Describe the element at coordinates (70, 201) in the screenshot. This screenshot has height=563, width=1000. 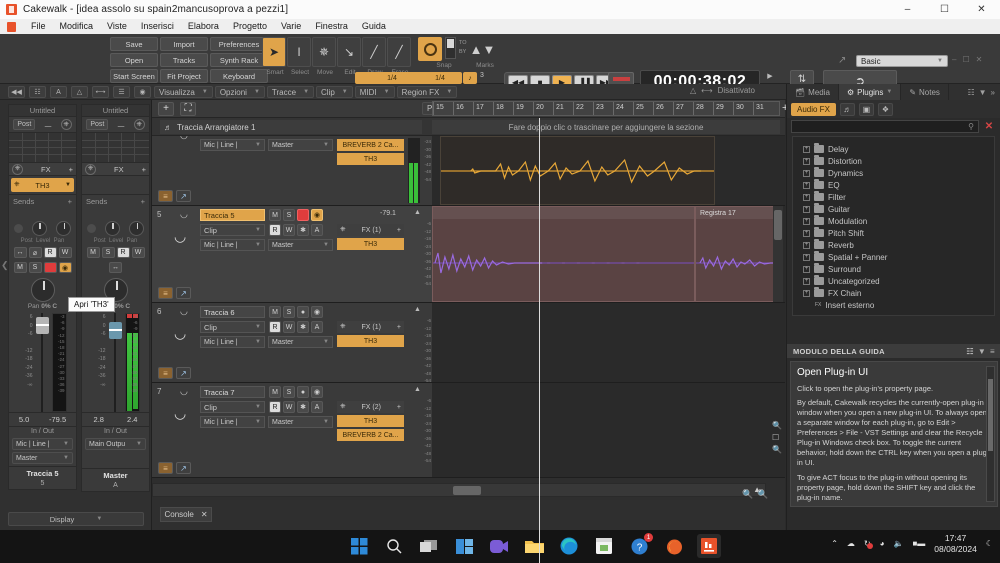
I see `strip1-sends-add-button: +` at that location.